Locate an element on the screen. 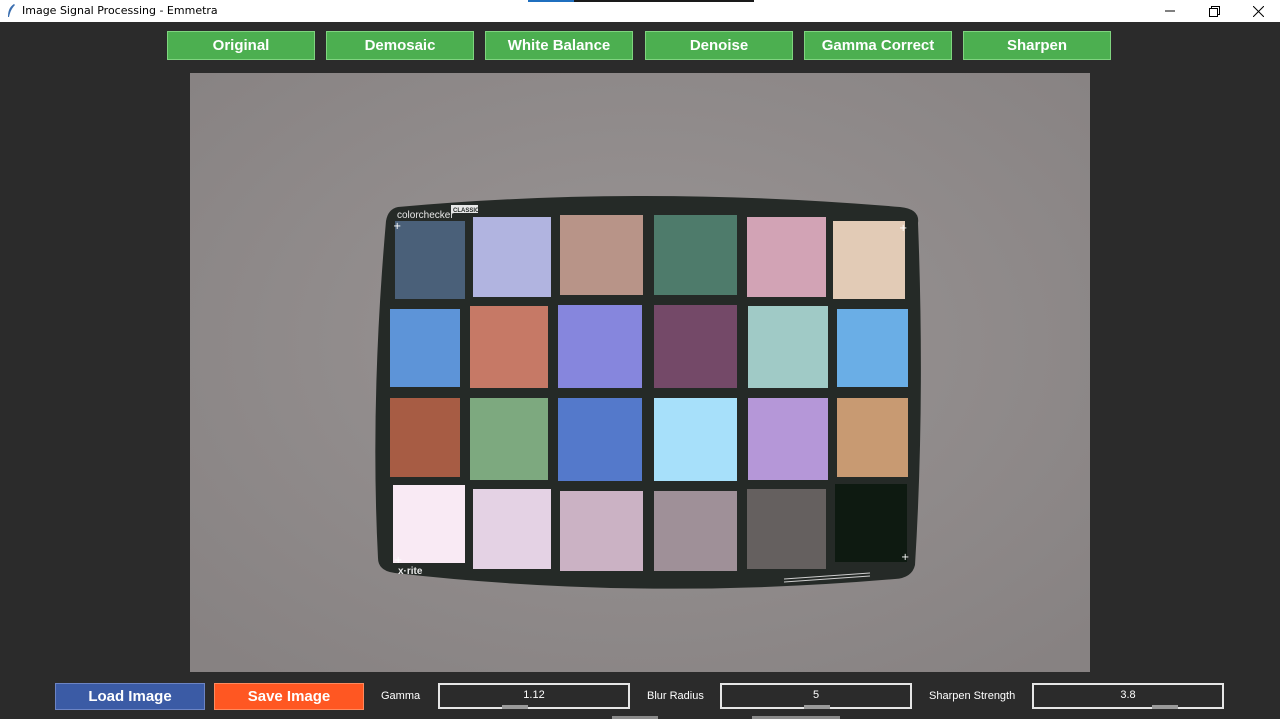 Image resolution: width=1280 pixels, height=719 pixels. chart-variant: CLASSIC is located at coordinates (466, 211).